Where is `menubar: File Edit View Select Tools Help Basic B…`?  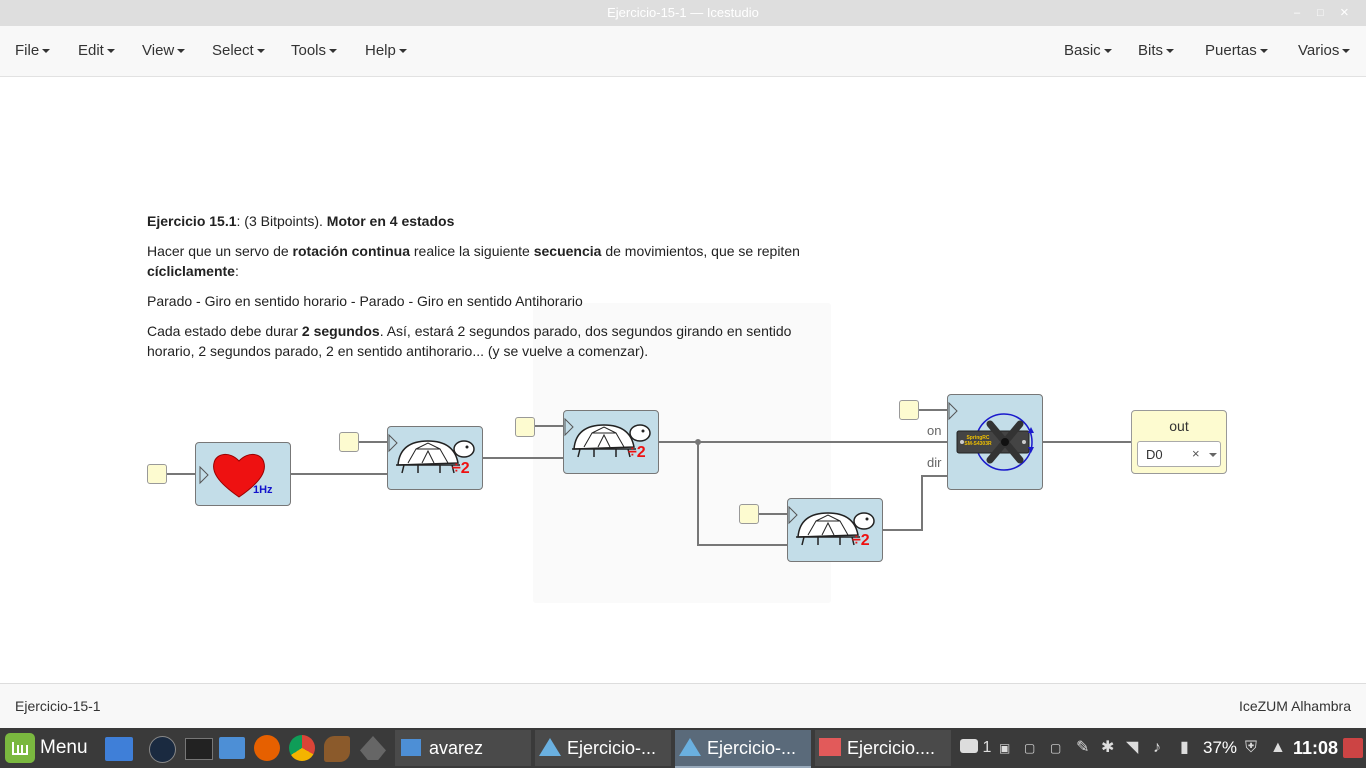 menubar: File Edit View Select Tools Help Basic B… is located at coordinates (683, 51).